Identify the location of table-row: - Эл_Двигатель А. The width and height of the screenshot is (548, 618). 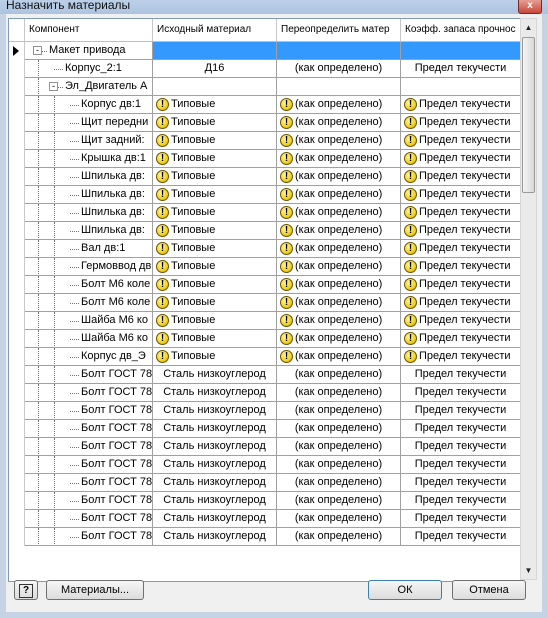
(265, 87).